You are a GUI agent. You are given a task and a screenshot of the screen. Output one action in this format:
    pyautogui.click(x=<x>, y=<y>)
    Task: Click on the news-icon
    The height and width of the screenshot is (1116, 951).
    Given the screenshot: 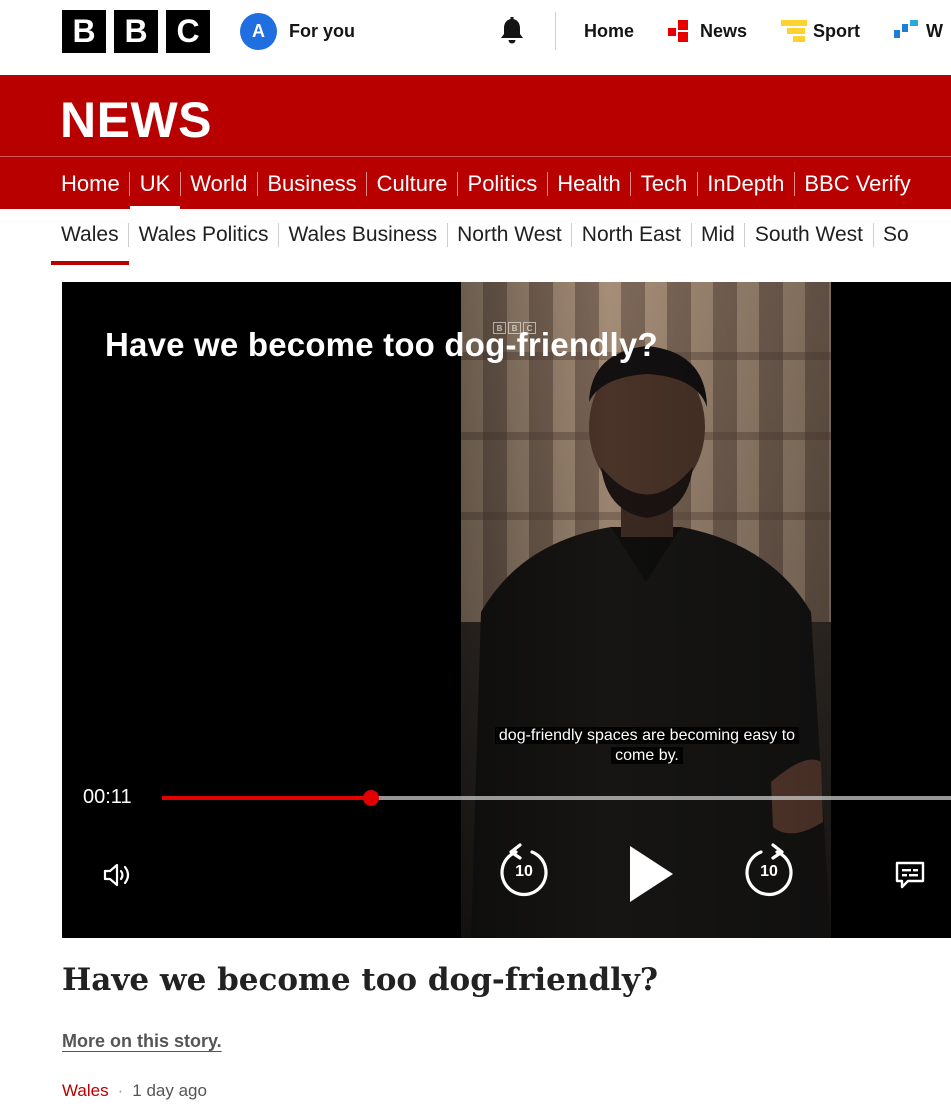 What is the action you would take?
    pyautogui.click(x=678, y=31)
    